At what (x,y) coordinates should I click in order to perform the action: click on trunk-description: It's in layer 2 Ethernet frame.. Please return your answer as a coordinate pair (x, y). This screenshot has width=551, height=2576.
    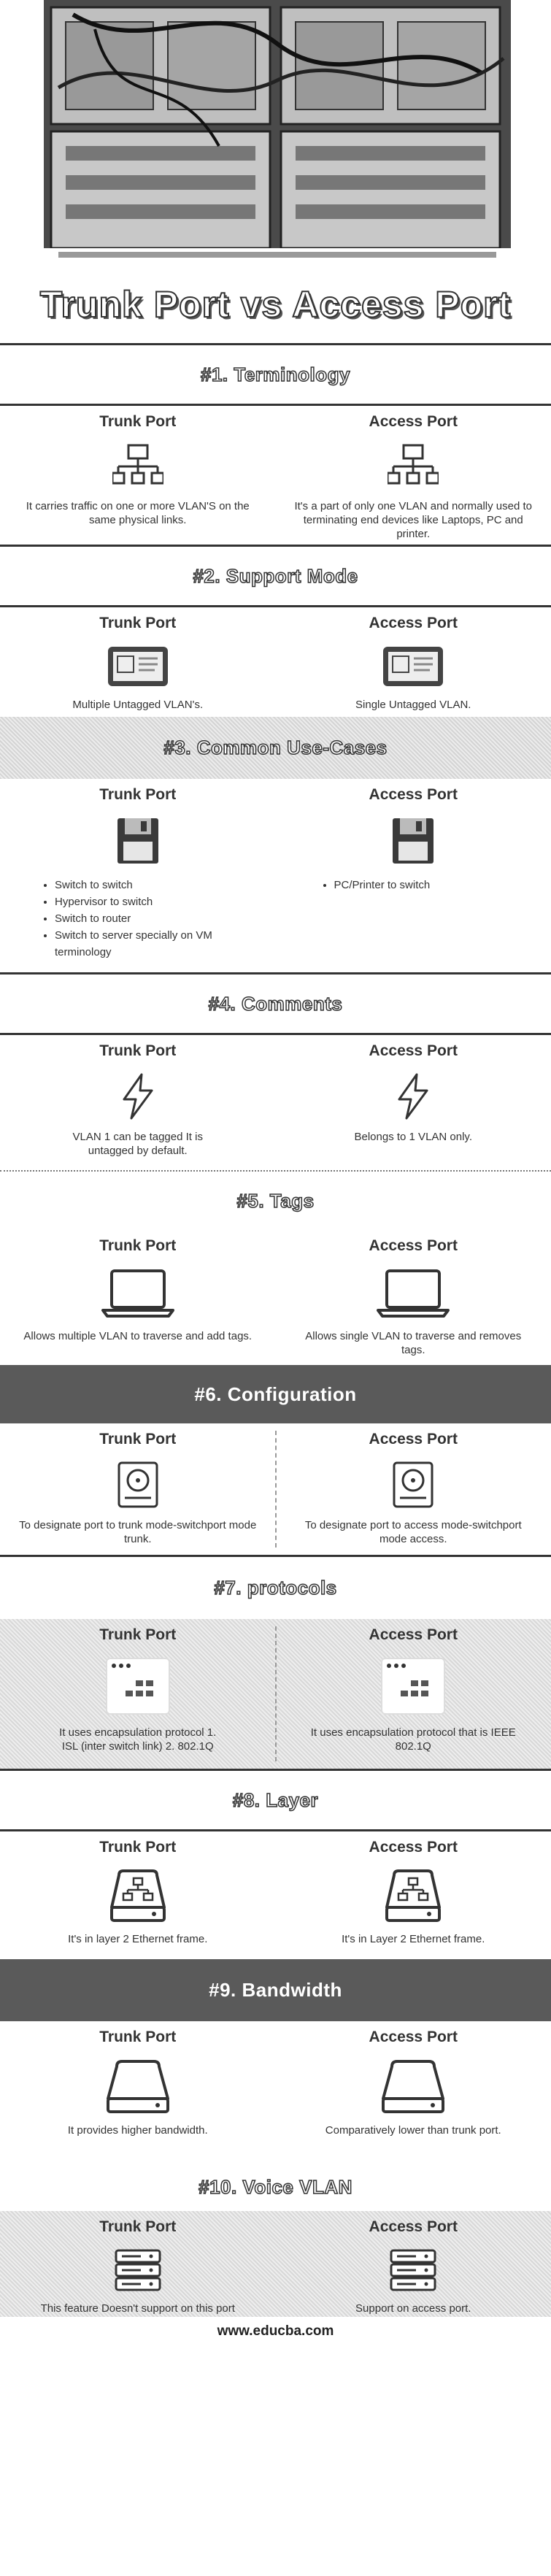
    Looking at the image, I should click on (138, 1939).